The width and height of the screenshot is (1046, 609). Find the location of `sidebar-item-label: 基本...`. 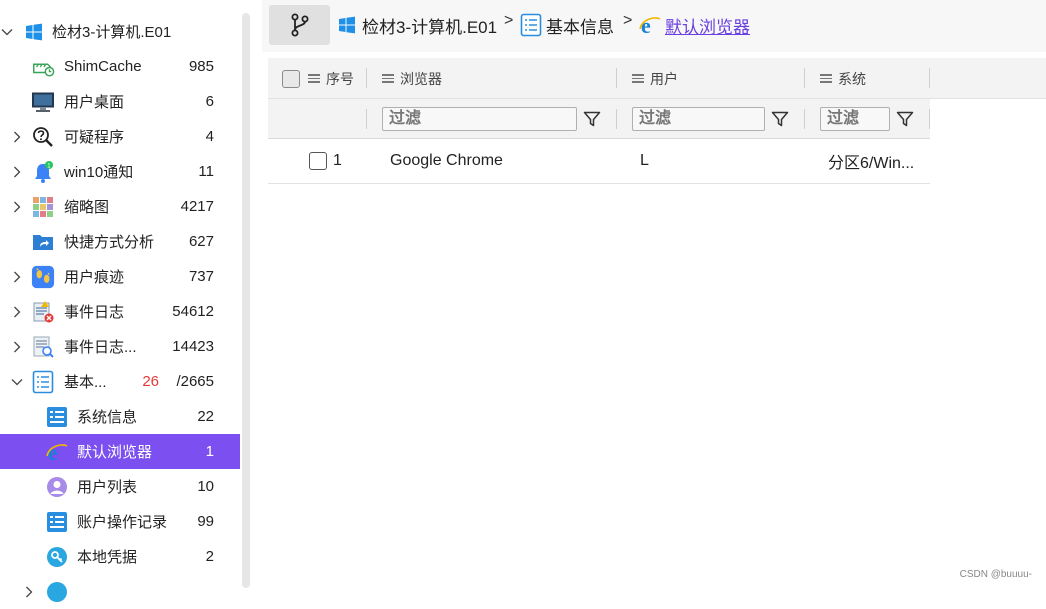

sidebar-item-label: 基本... is located at coordinates (85, 381).